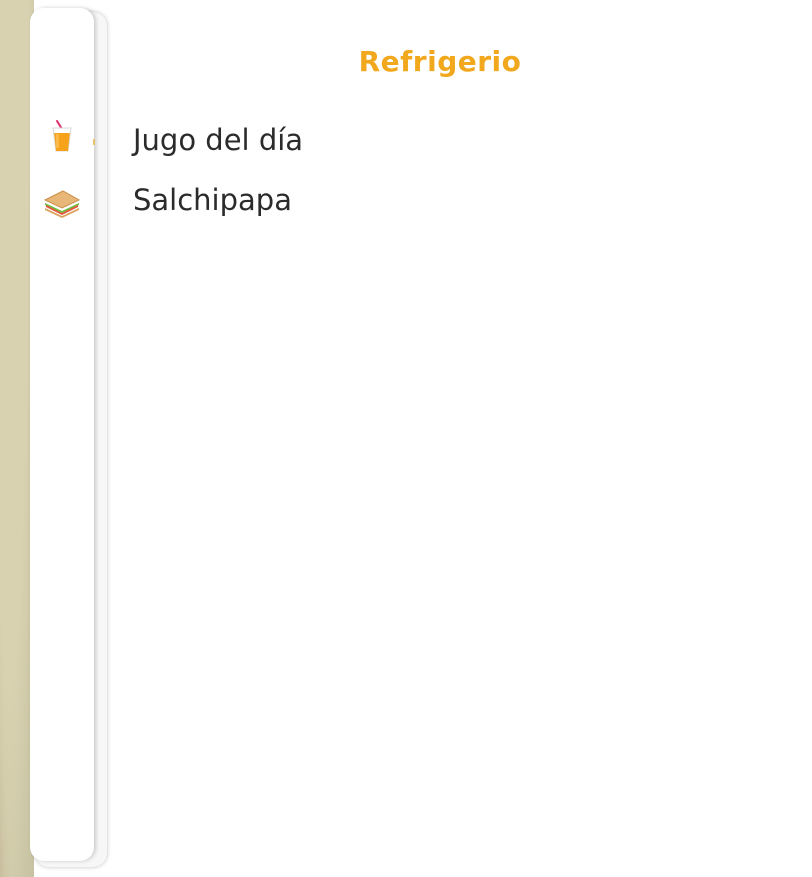  Describe the element at coordinates (218, 208) in the screenshot. I see `menu-item-salchipapa: Salchipapa` at that location.